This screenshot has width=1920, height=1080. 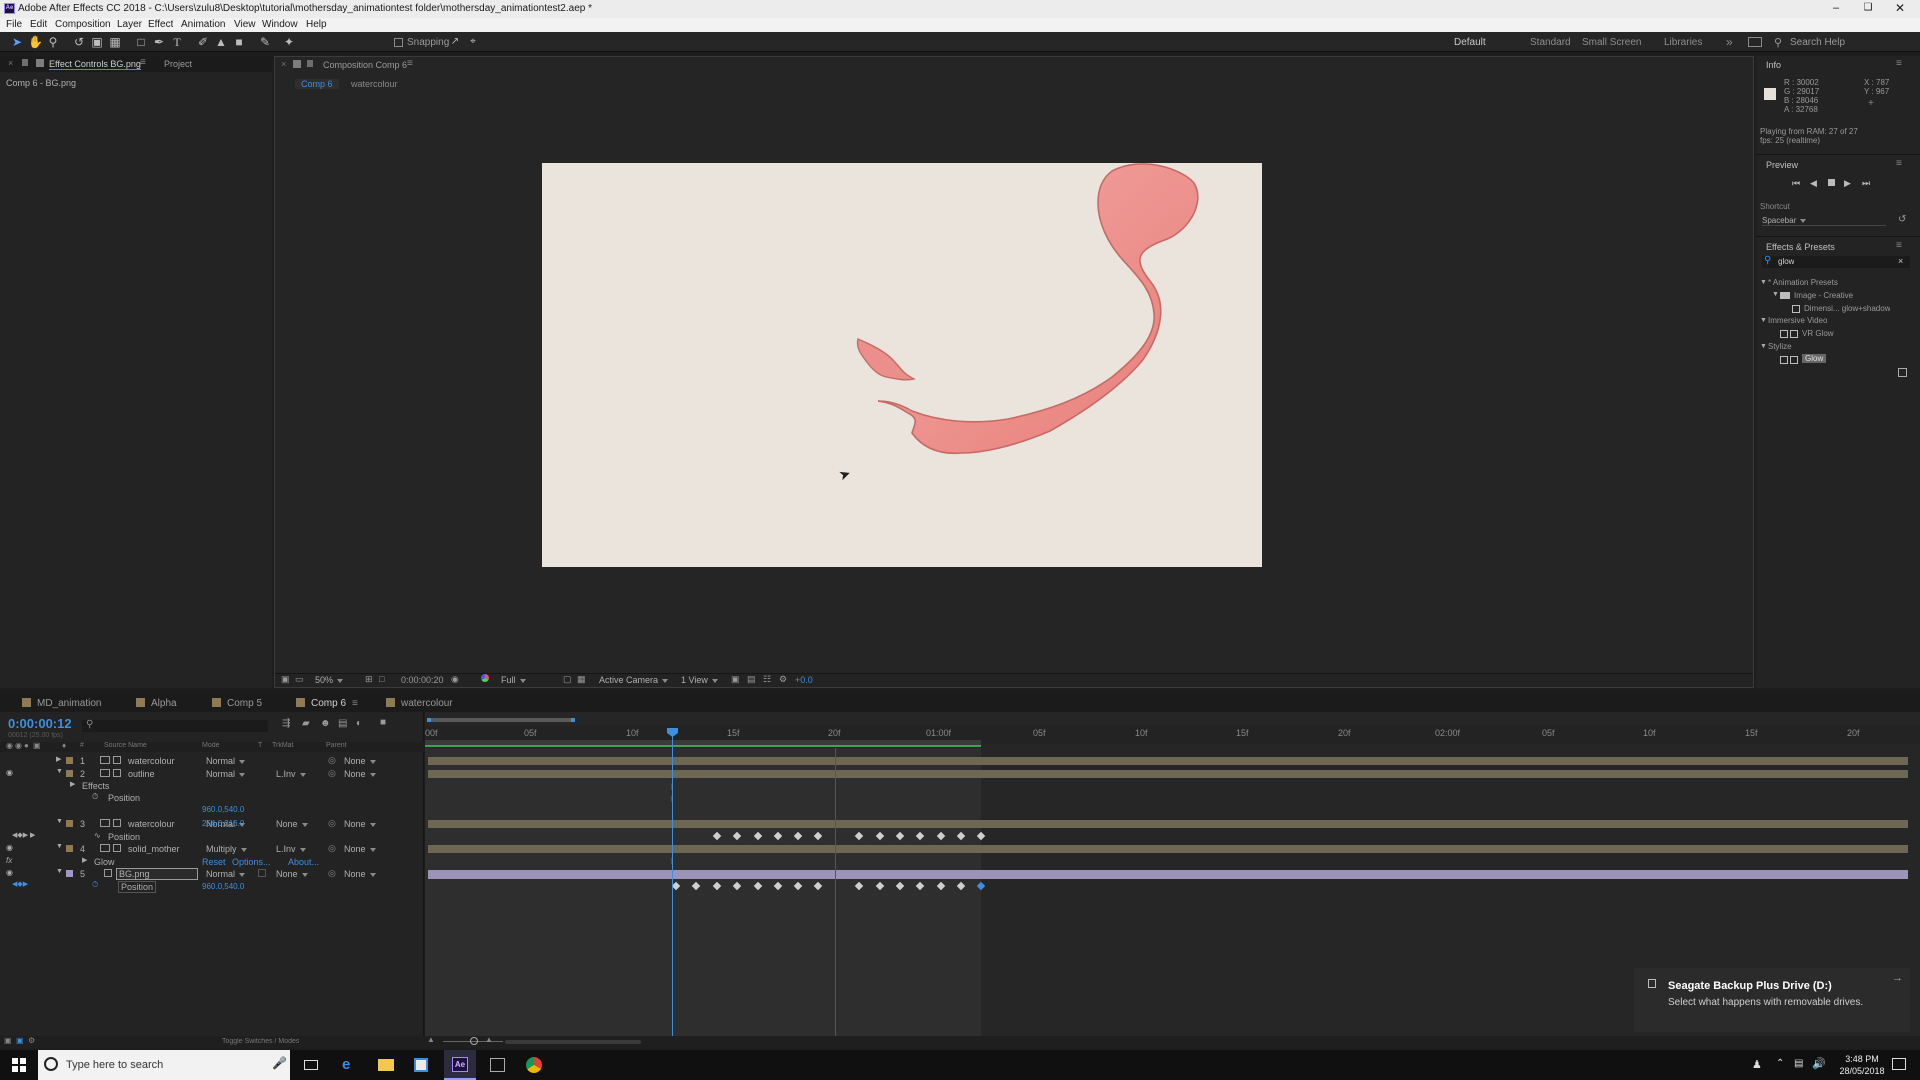 What do you see at coordinates (262, 873) in the screenshot?
I see `t-checkbox` at bounding box center [262, 873].